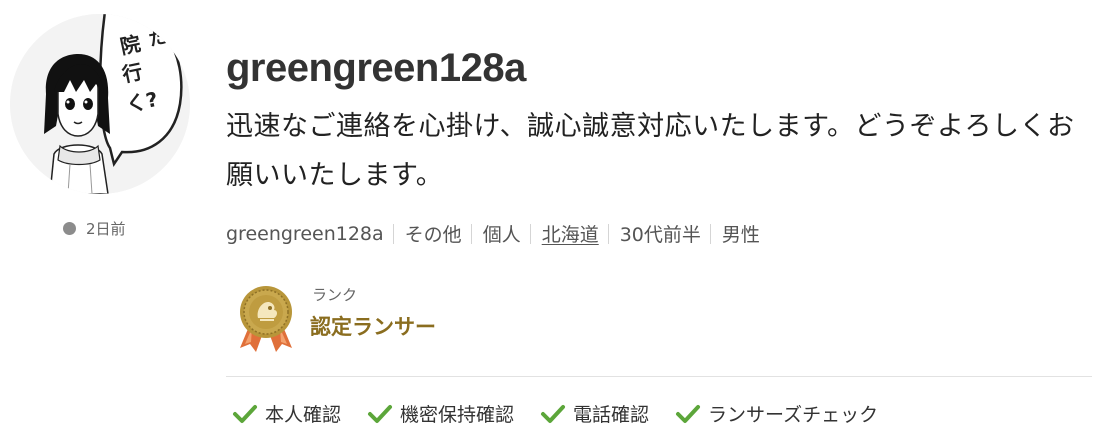 This screenshot has height=446, width=1098. I want to click on section-divider, so click(659, 376).